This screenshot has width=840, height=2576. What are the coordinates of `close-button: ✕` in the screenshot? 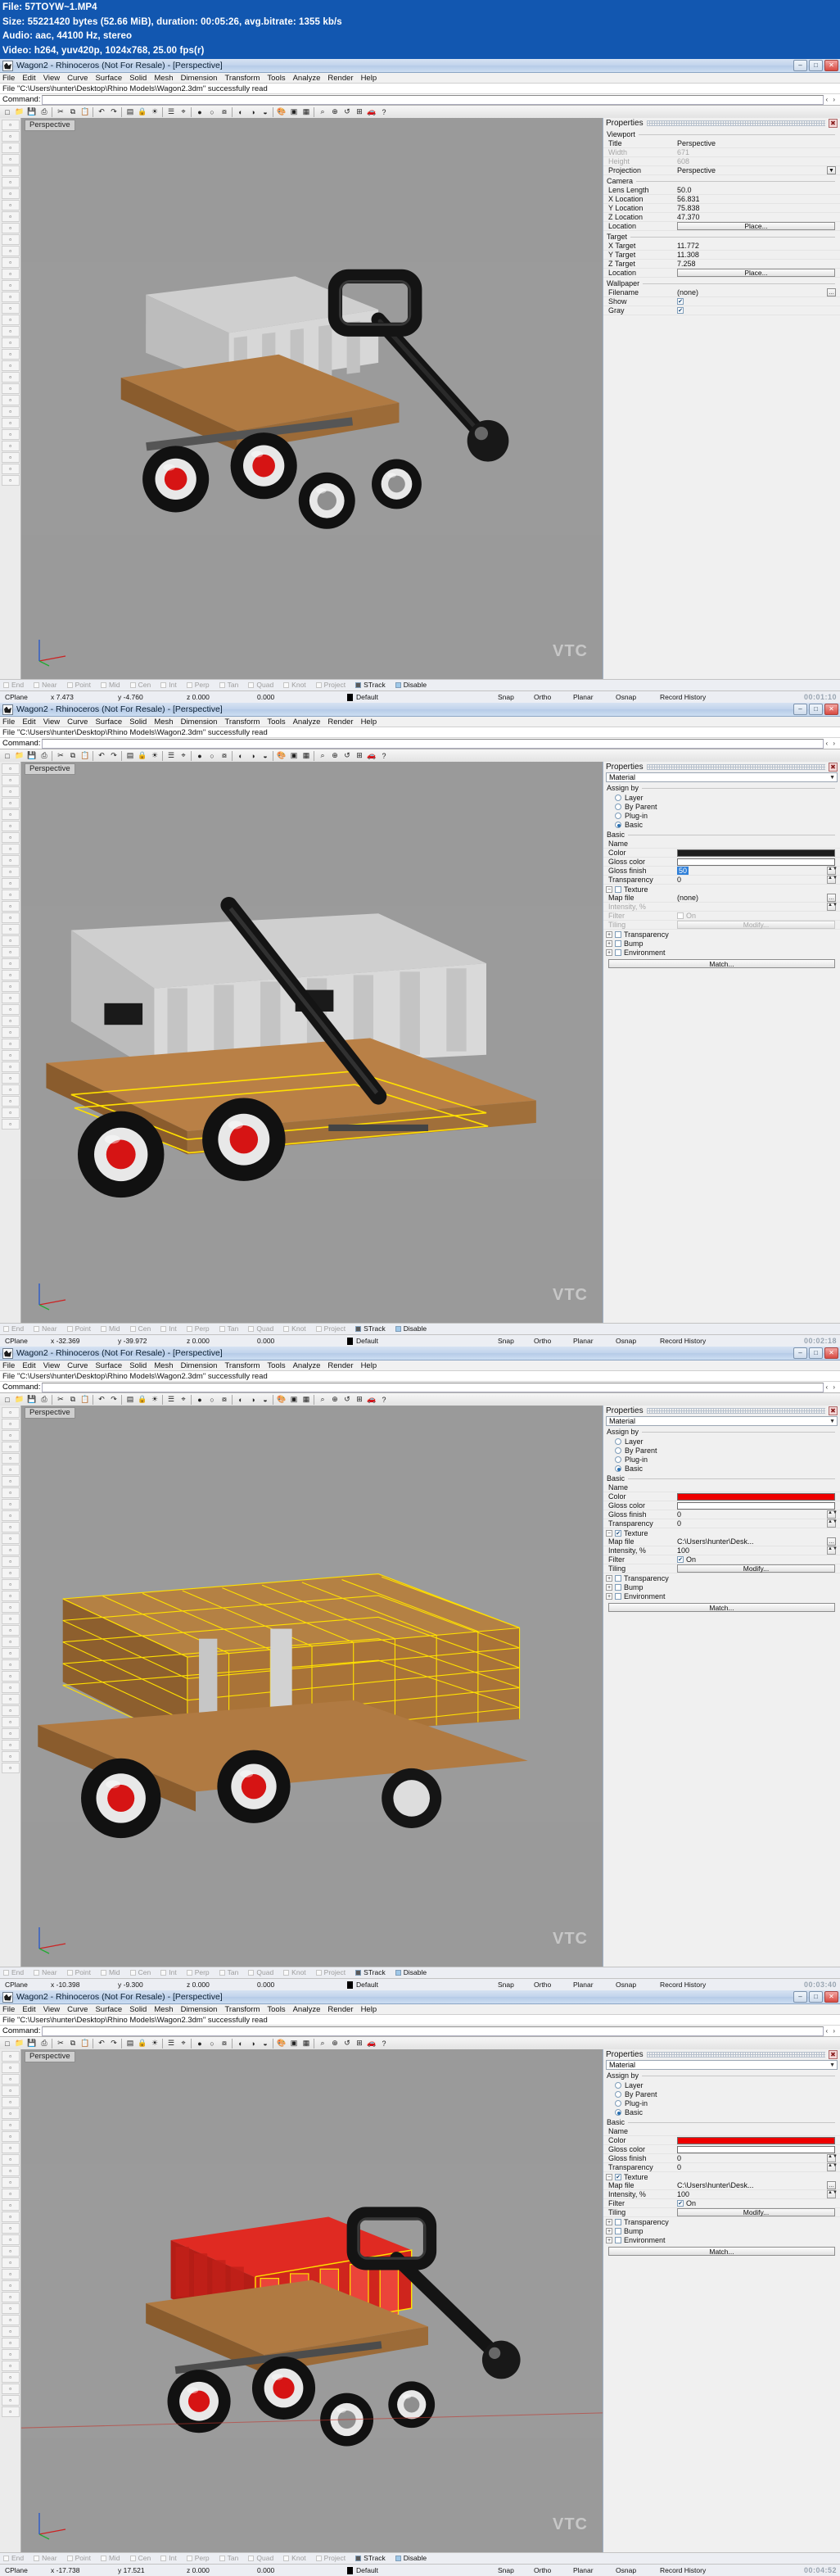 It's located at (831, 65).